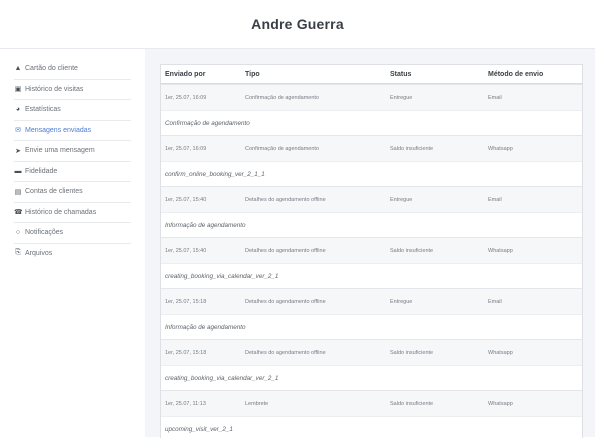  I want to click on sidebar-item-contas-de-clientes: ▤ Contas de clientes, so click(72, 192).